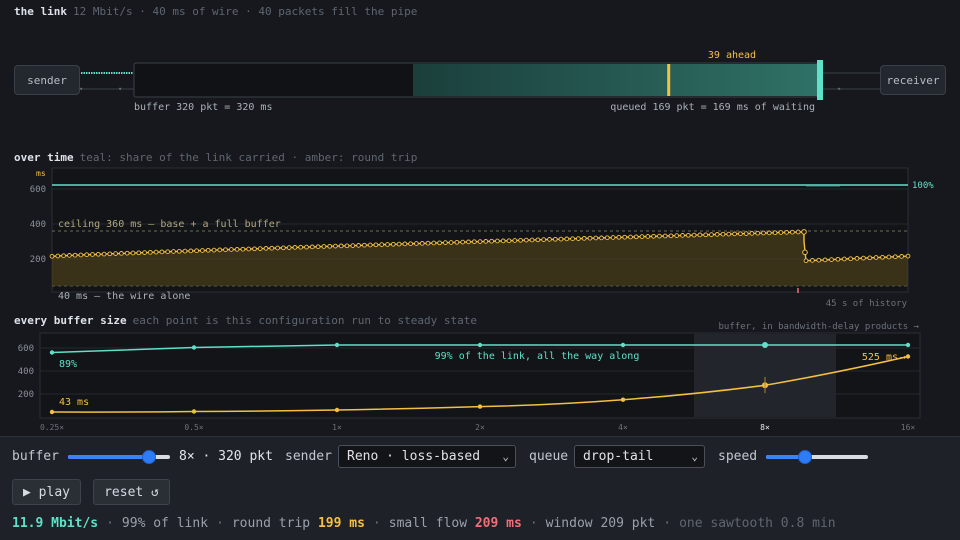 The image size is (960, 540). What do you see at coordinates (41, 173) in the screenshot?
I see `over-time-unit: ms` at bounding box center [41, 173].